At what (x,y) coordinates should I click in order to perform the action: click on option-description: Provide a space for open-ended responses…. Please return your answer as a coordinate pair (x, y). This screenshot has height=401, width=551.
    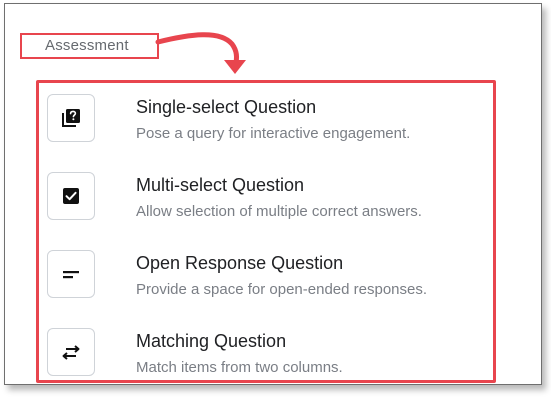
    Looking at the image, I should click on (282, 289).